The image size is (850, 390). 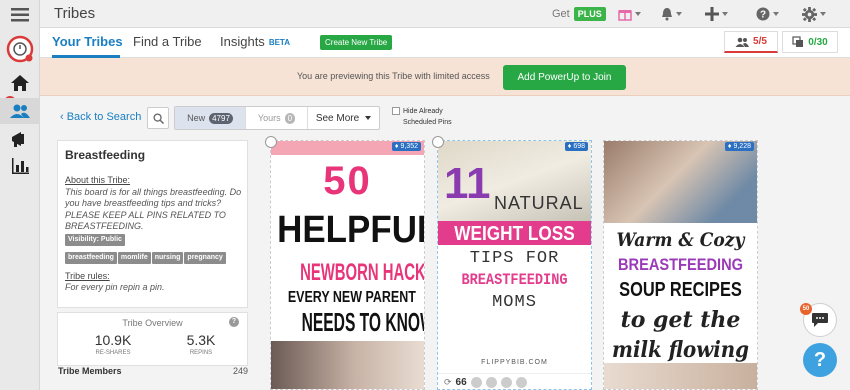 I want to click on pin-title-line: to get the, so click(x=680, y=320).